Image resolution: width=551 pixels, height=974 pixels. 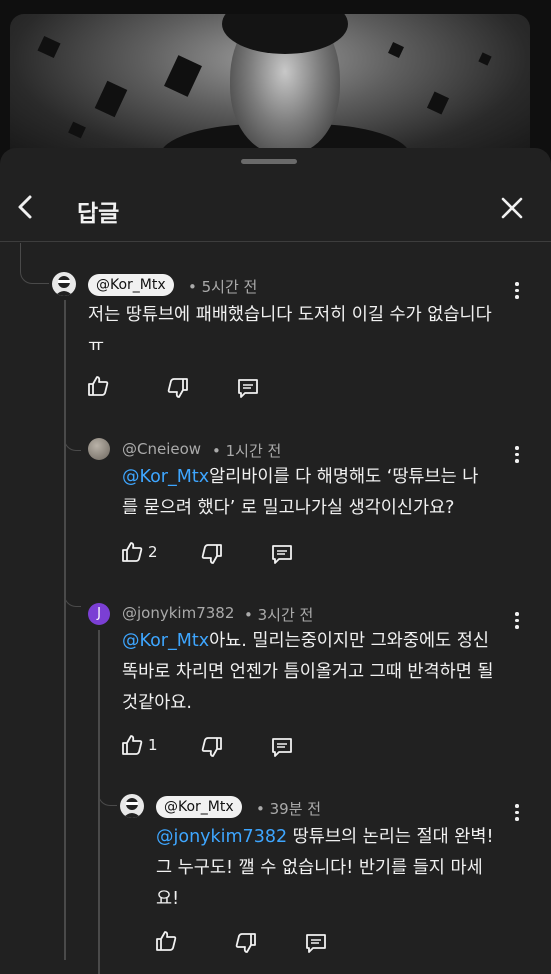 I want to click on drag-handle, so click(x=269, y=161).